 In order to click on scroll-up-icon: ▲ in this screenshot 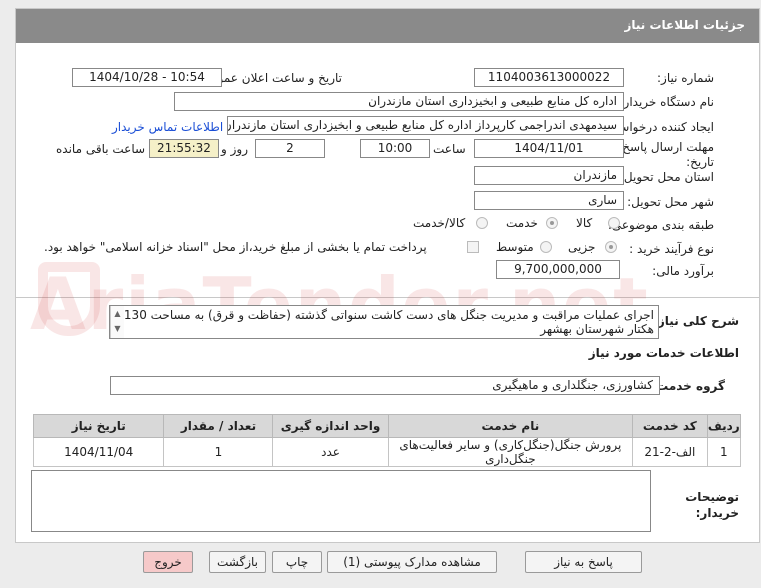, I will do `click(117, 313)`.